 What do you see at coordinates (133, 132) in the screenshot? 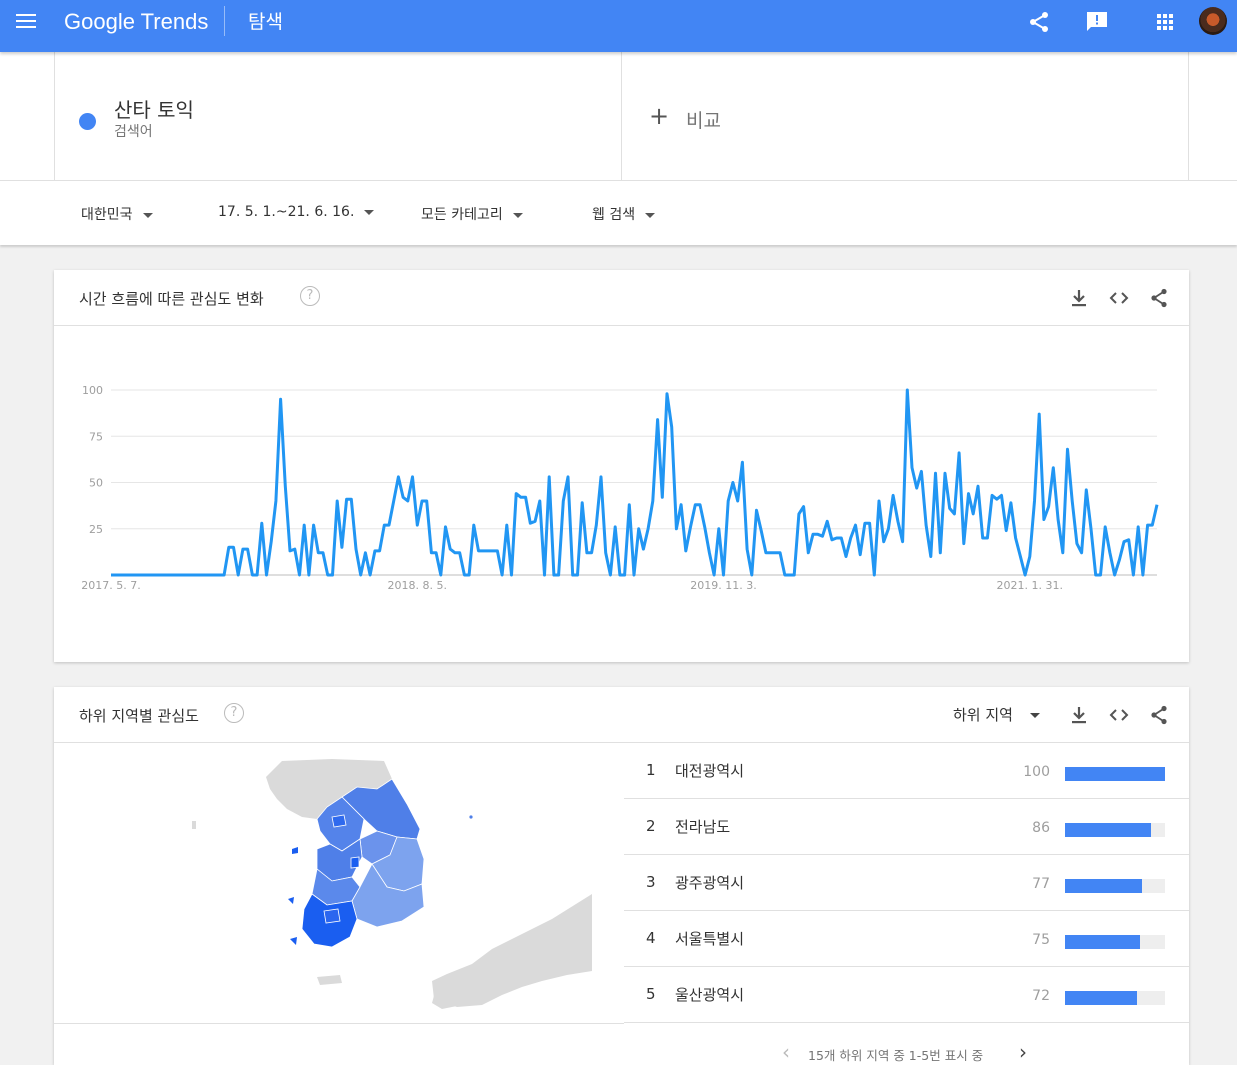
I see `search-term-type: 검색어` at bounding box center [133, 132].